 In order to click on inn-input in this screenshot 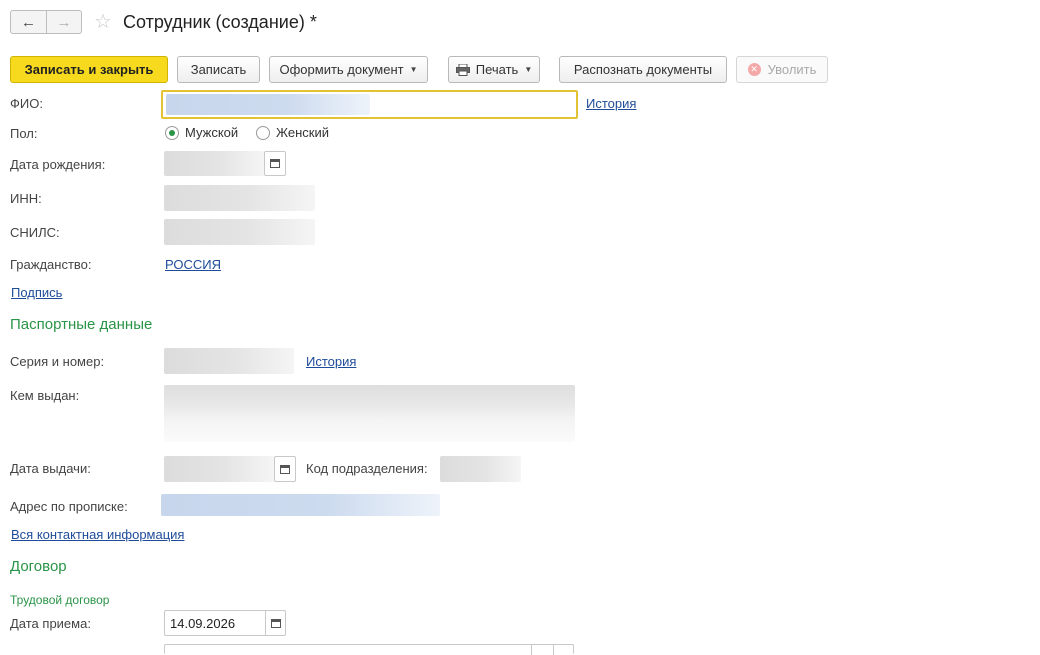, I will do `click(239, 198)`.